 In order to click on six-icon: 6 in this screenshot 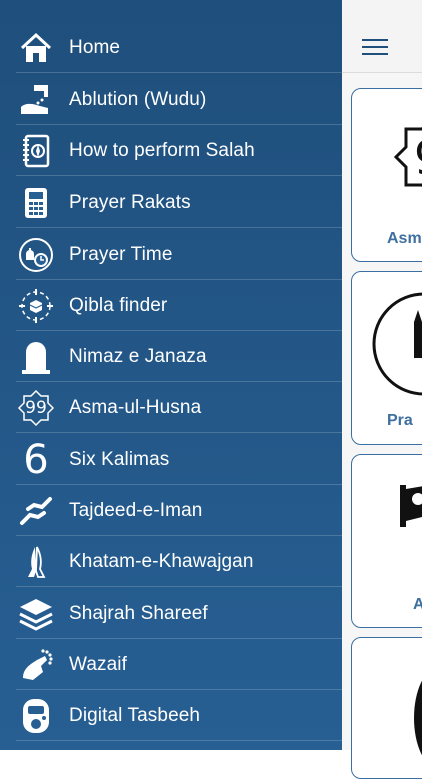, I will do `click(36, 460)`.